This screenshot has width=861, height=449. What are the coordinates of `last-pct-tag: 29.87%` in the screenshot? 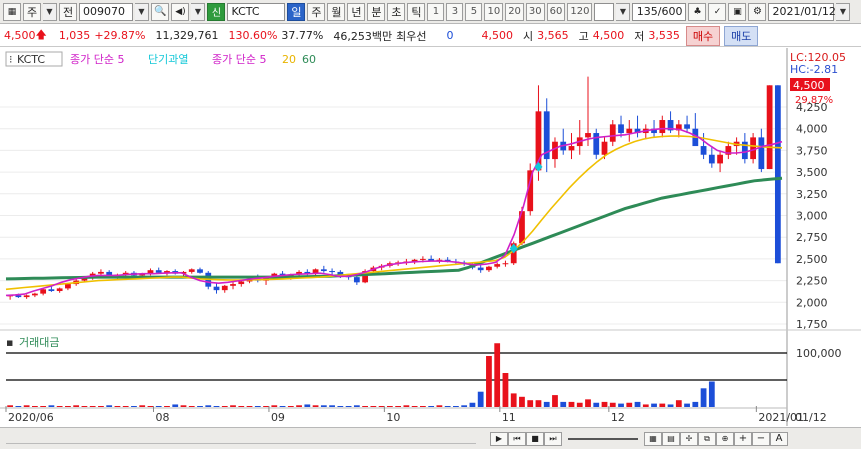 It's located at (814, 100).